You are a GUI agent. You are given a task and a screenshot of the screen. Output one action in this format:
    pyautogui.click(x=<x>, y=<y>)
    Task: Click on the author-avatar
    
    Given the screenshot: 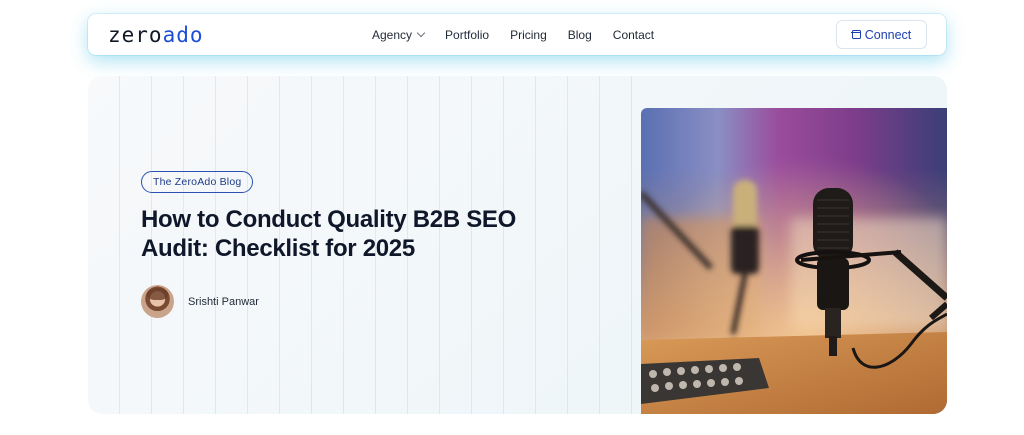 What is the action you would take?
    pyautogui.click(x=157, y=301)
    